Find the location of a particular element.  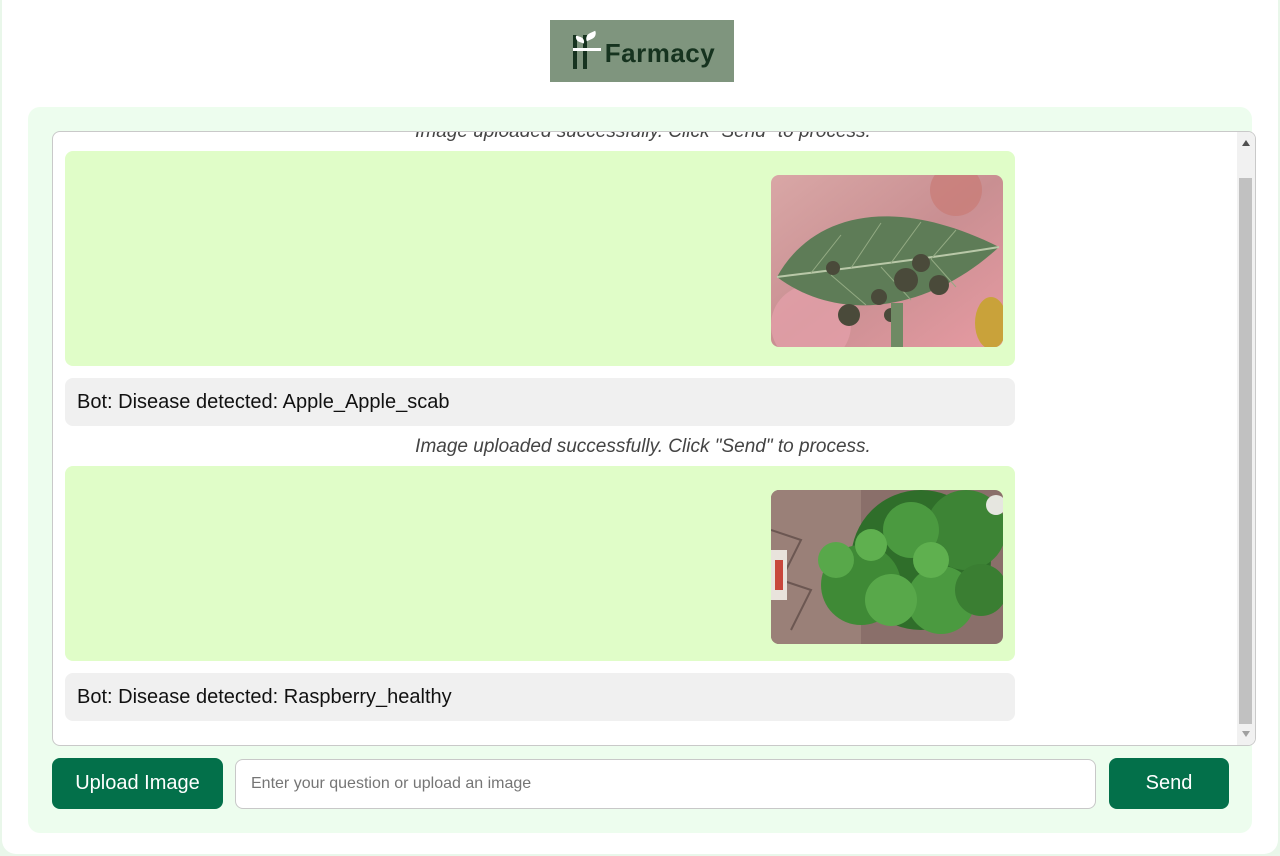

scroll-down-arrow-icon is located at coordinates (1246, 734).